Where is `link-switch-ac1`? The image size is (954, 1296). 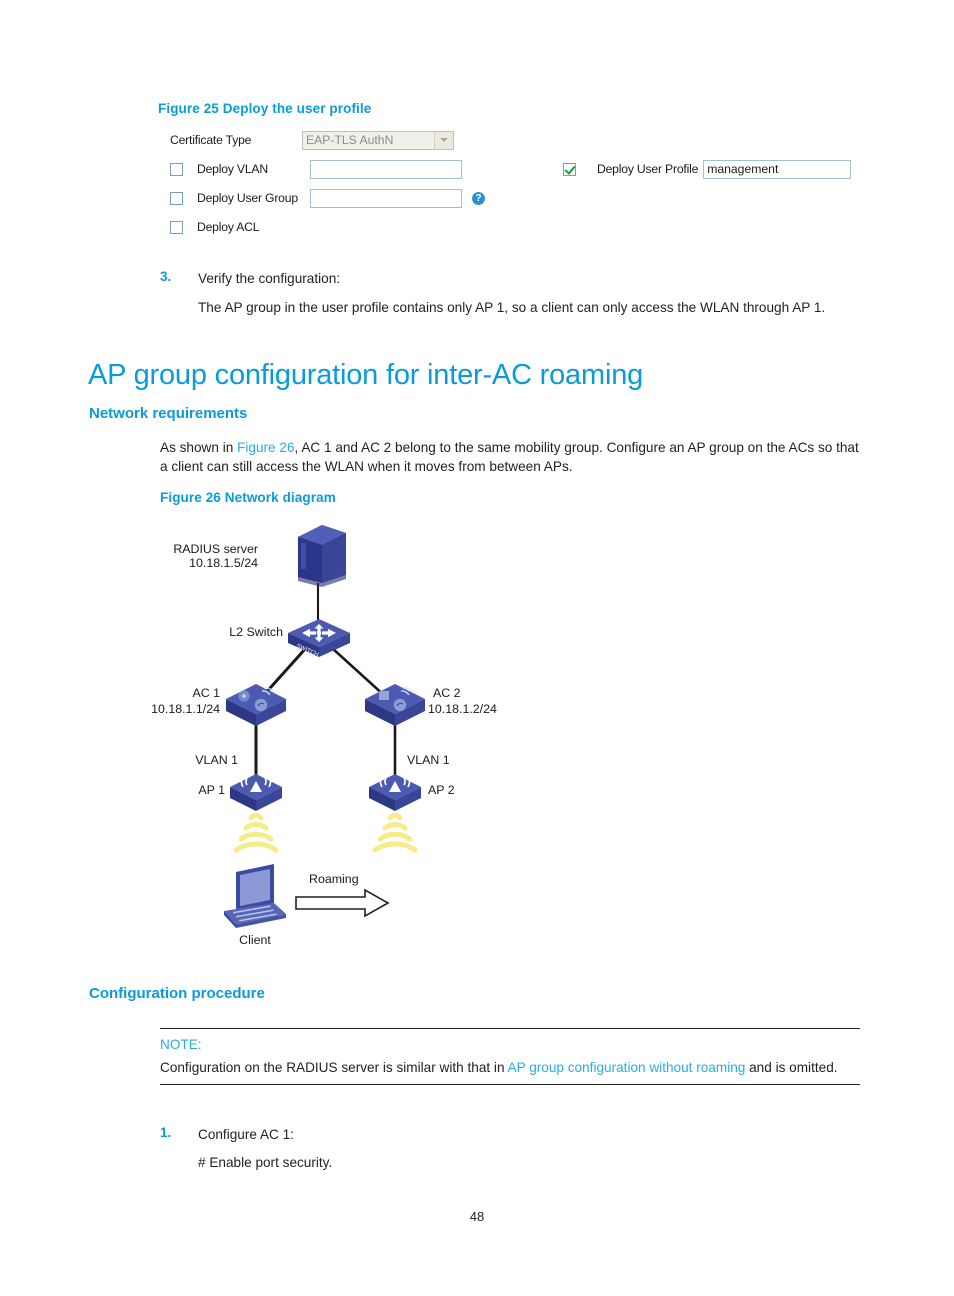 link-switch-ac1 is located at coordinates (284, 672).